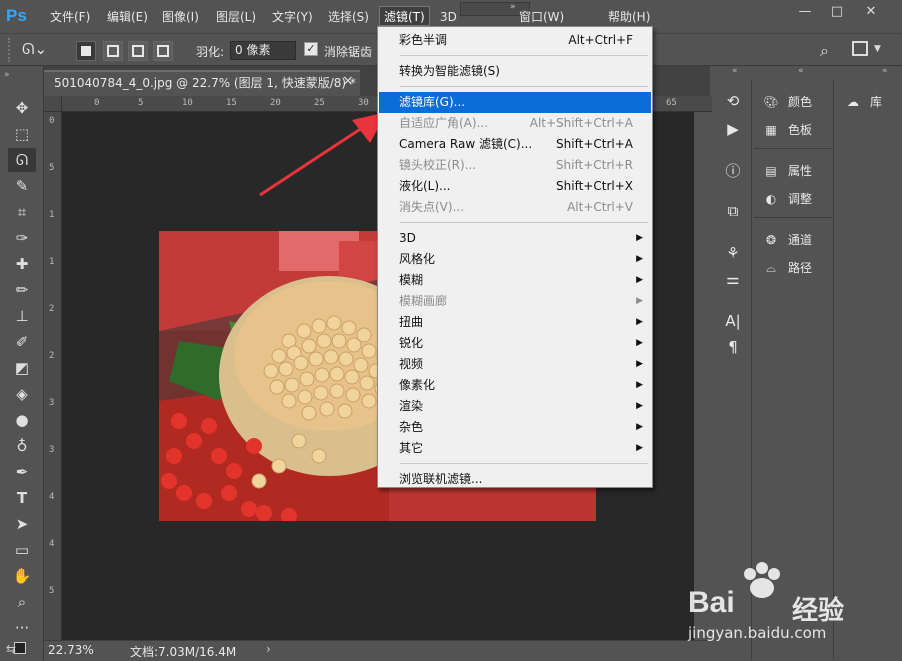  What do you see at coordinates (22, 628) in the screenshot?
I see `more-tools-icon: ···` at bounding box center [22, 628].